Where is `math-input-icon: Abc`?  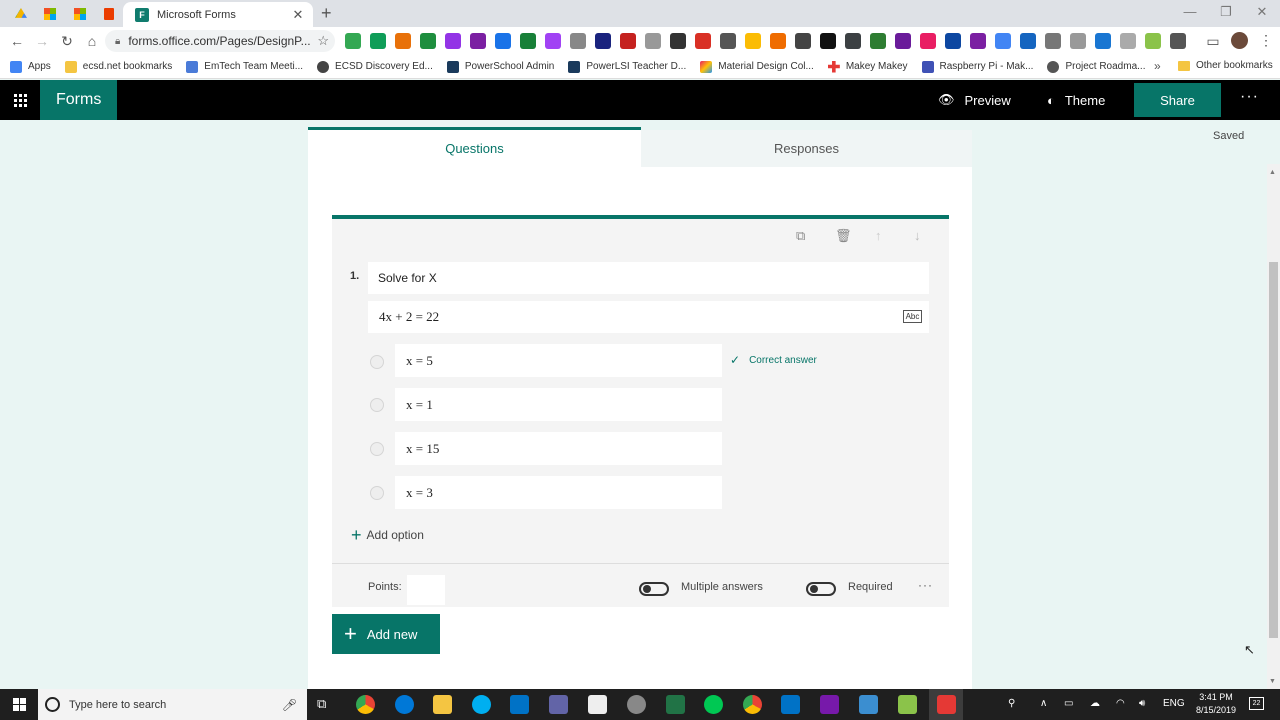 math-input-icon: Abc is located at coordinates (912, 316).